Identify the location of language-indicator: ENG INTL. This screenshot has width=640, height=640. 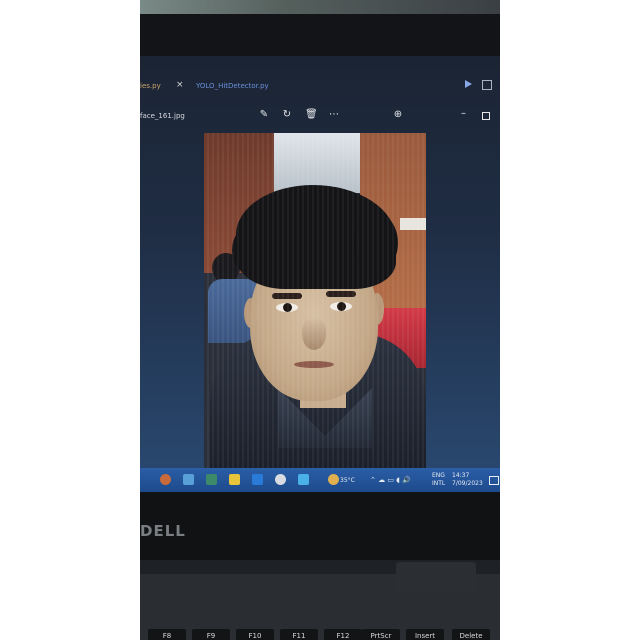
(438, 480).